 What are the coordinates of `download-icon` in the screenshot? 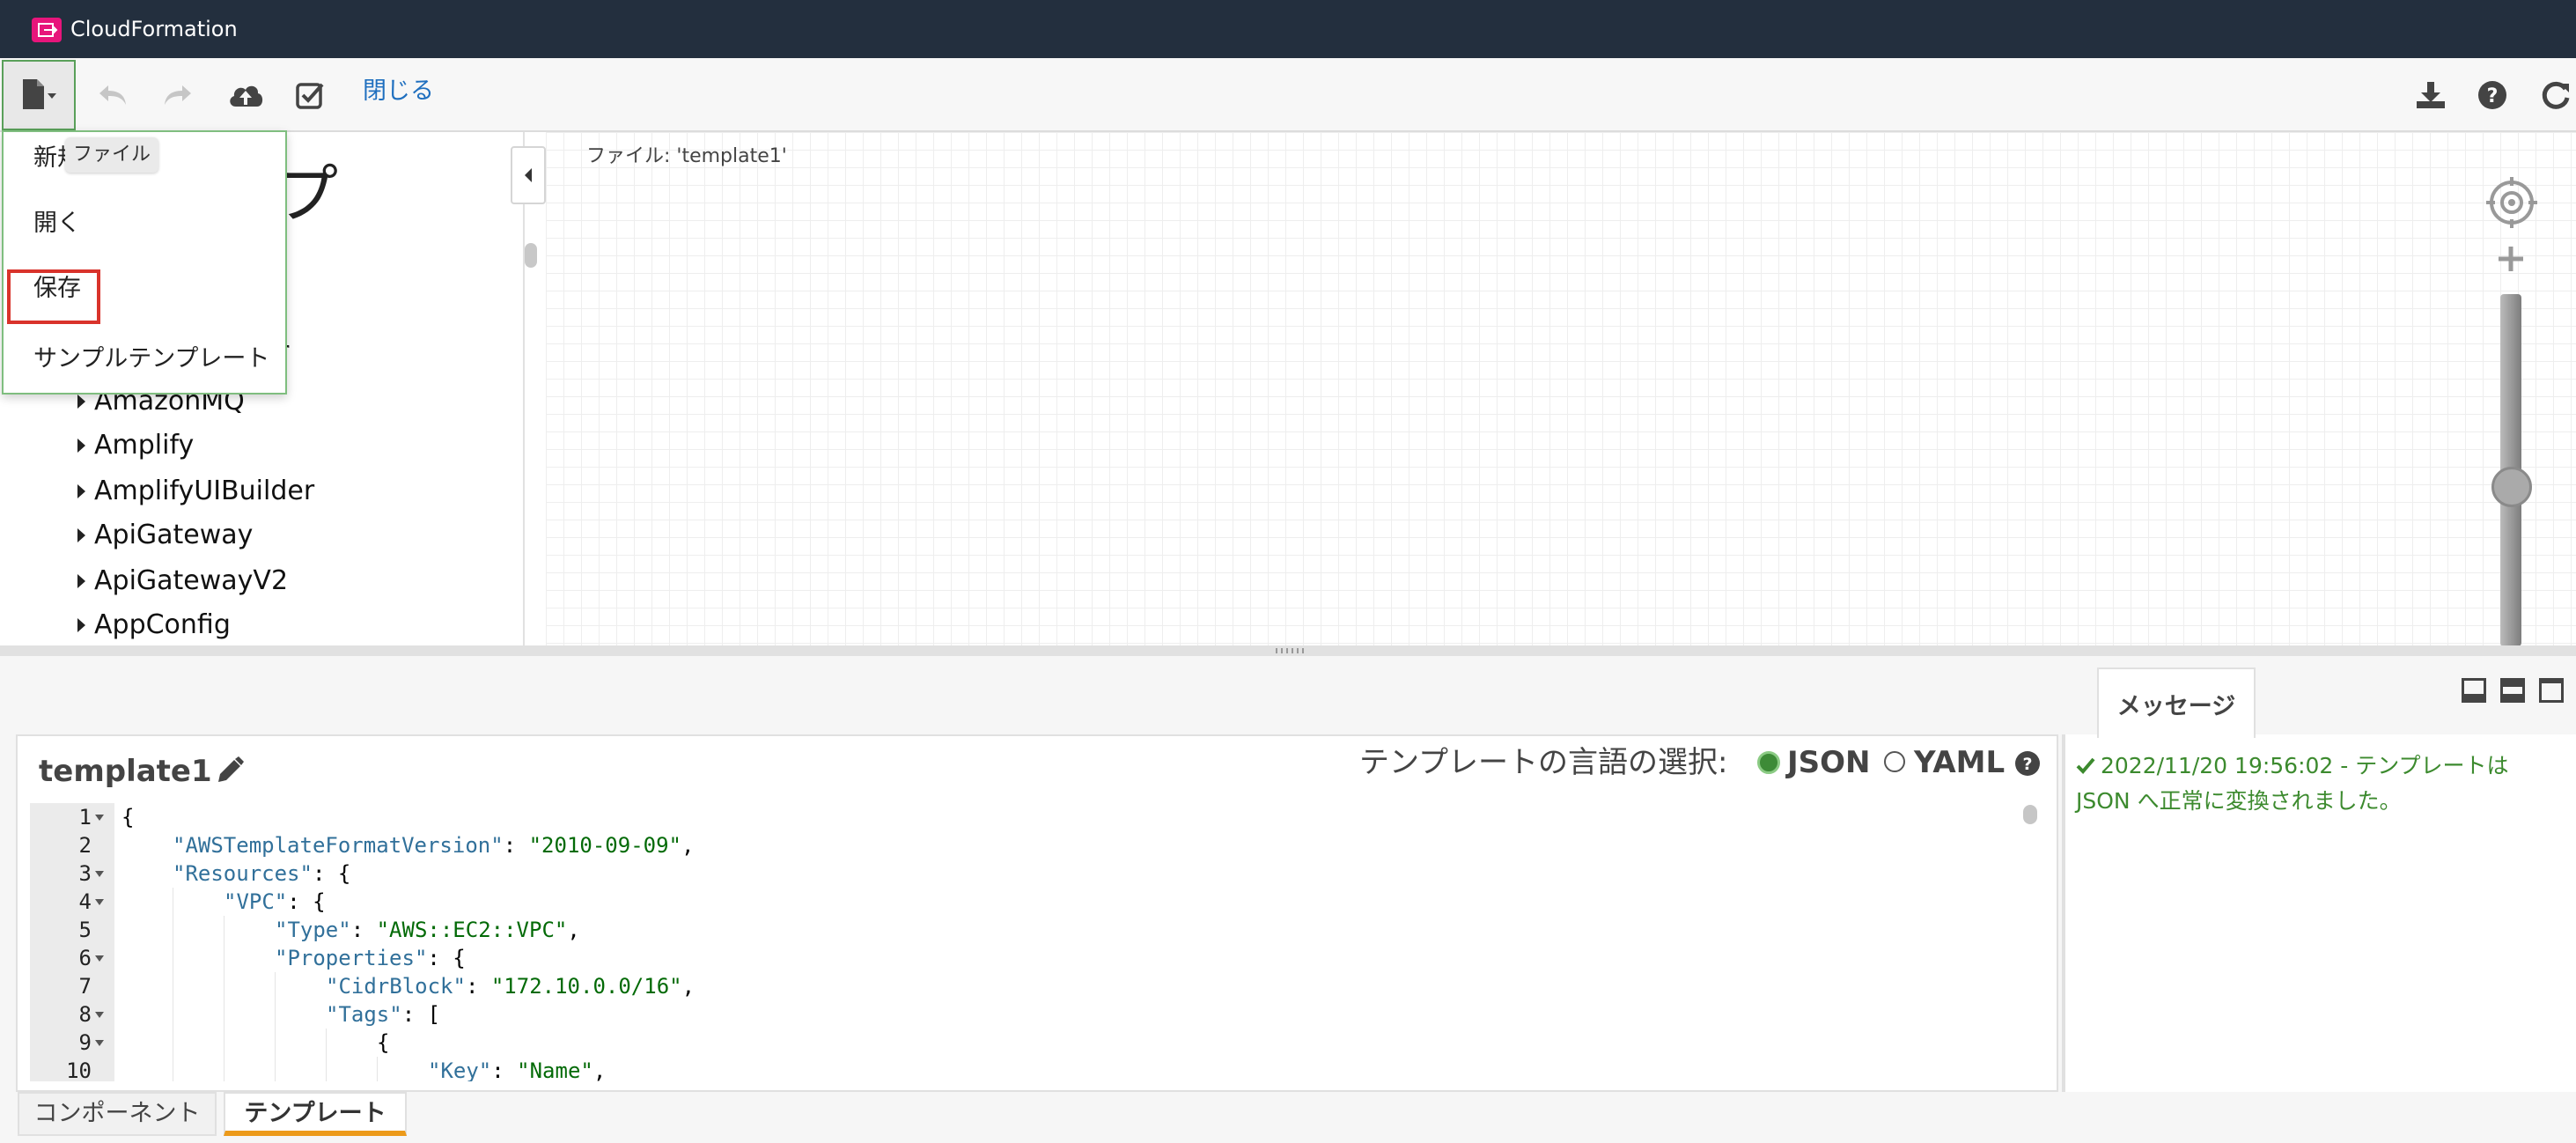 It's located at (2431, 95).